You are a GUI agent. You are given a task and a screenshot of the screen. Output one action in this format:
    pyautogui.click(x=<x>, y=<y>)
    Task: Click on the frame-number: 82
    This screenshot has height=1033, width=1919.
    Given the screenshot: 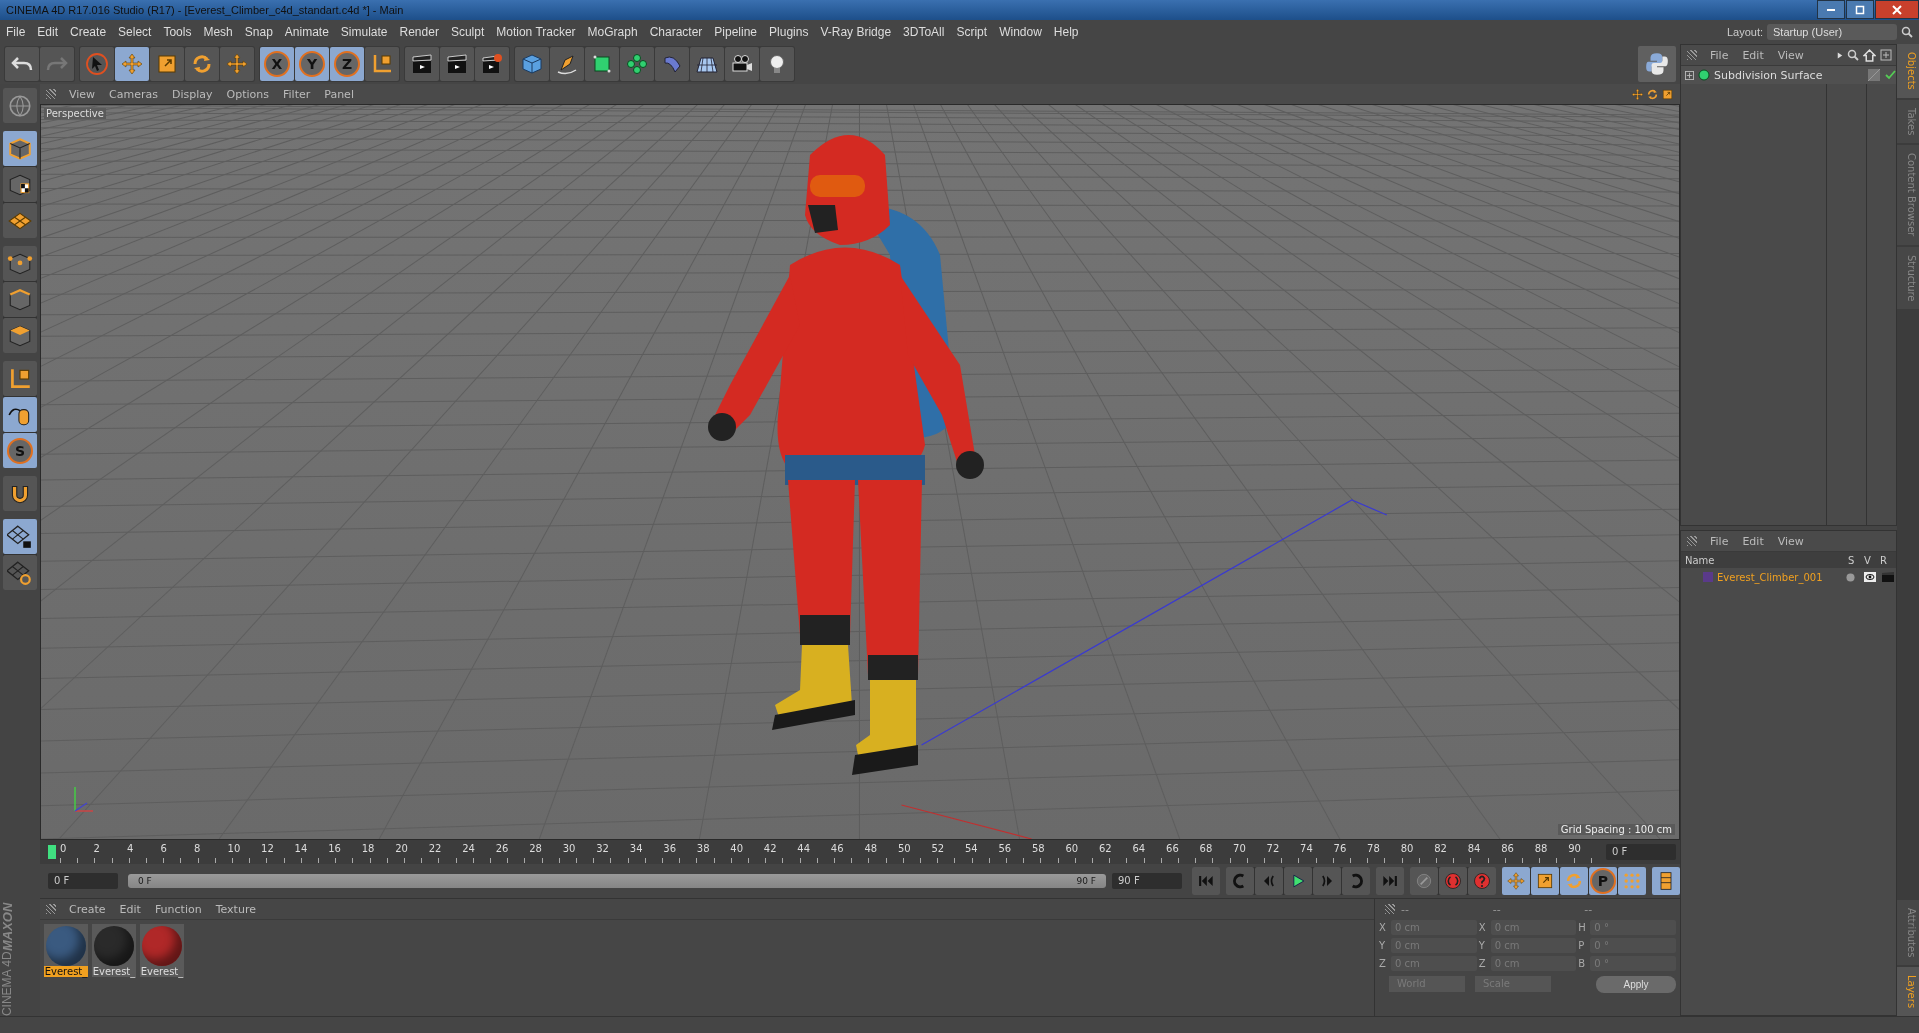 What is the action you would take?
    pyautogui.click(x=1441, y=849)
    